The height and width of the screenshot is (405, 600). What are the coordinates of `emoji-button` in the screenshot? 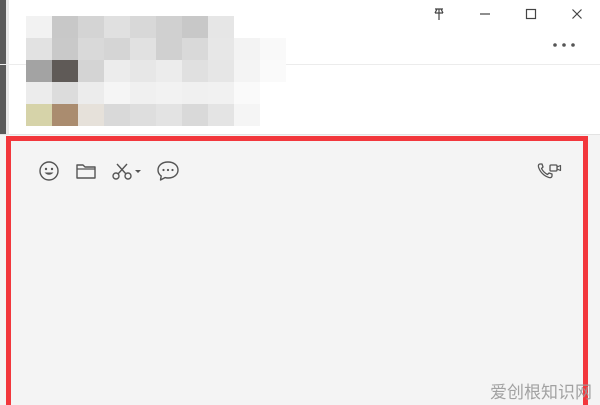 It's located at (49, 173).